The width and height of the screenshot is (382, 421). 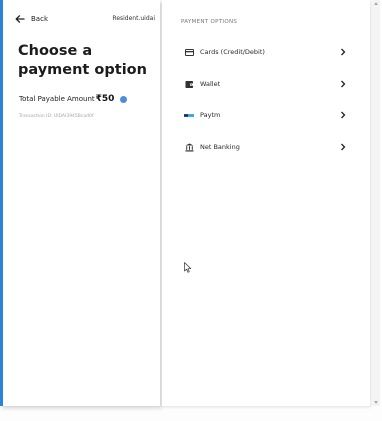 What do you see at coordinates (189, 84) in the screenshot?
I see `wallet-icon` at bounding box center [189, 84].